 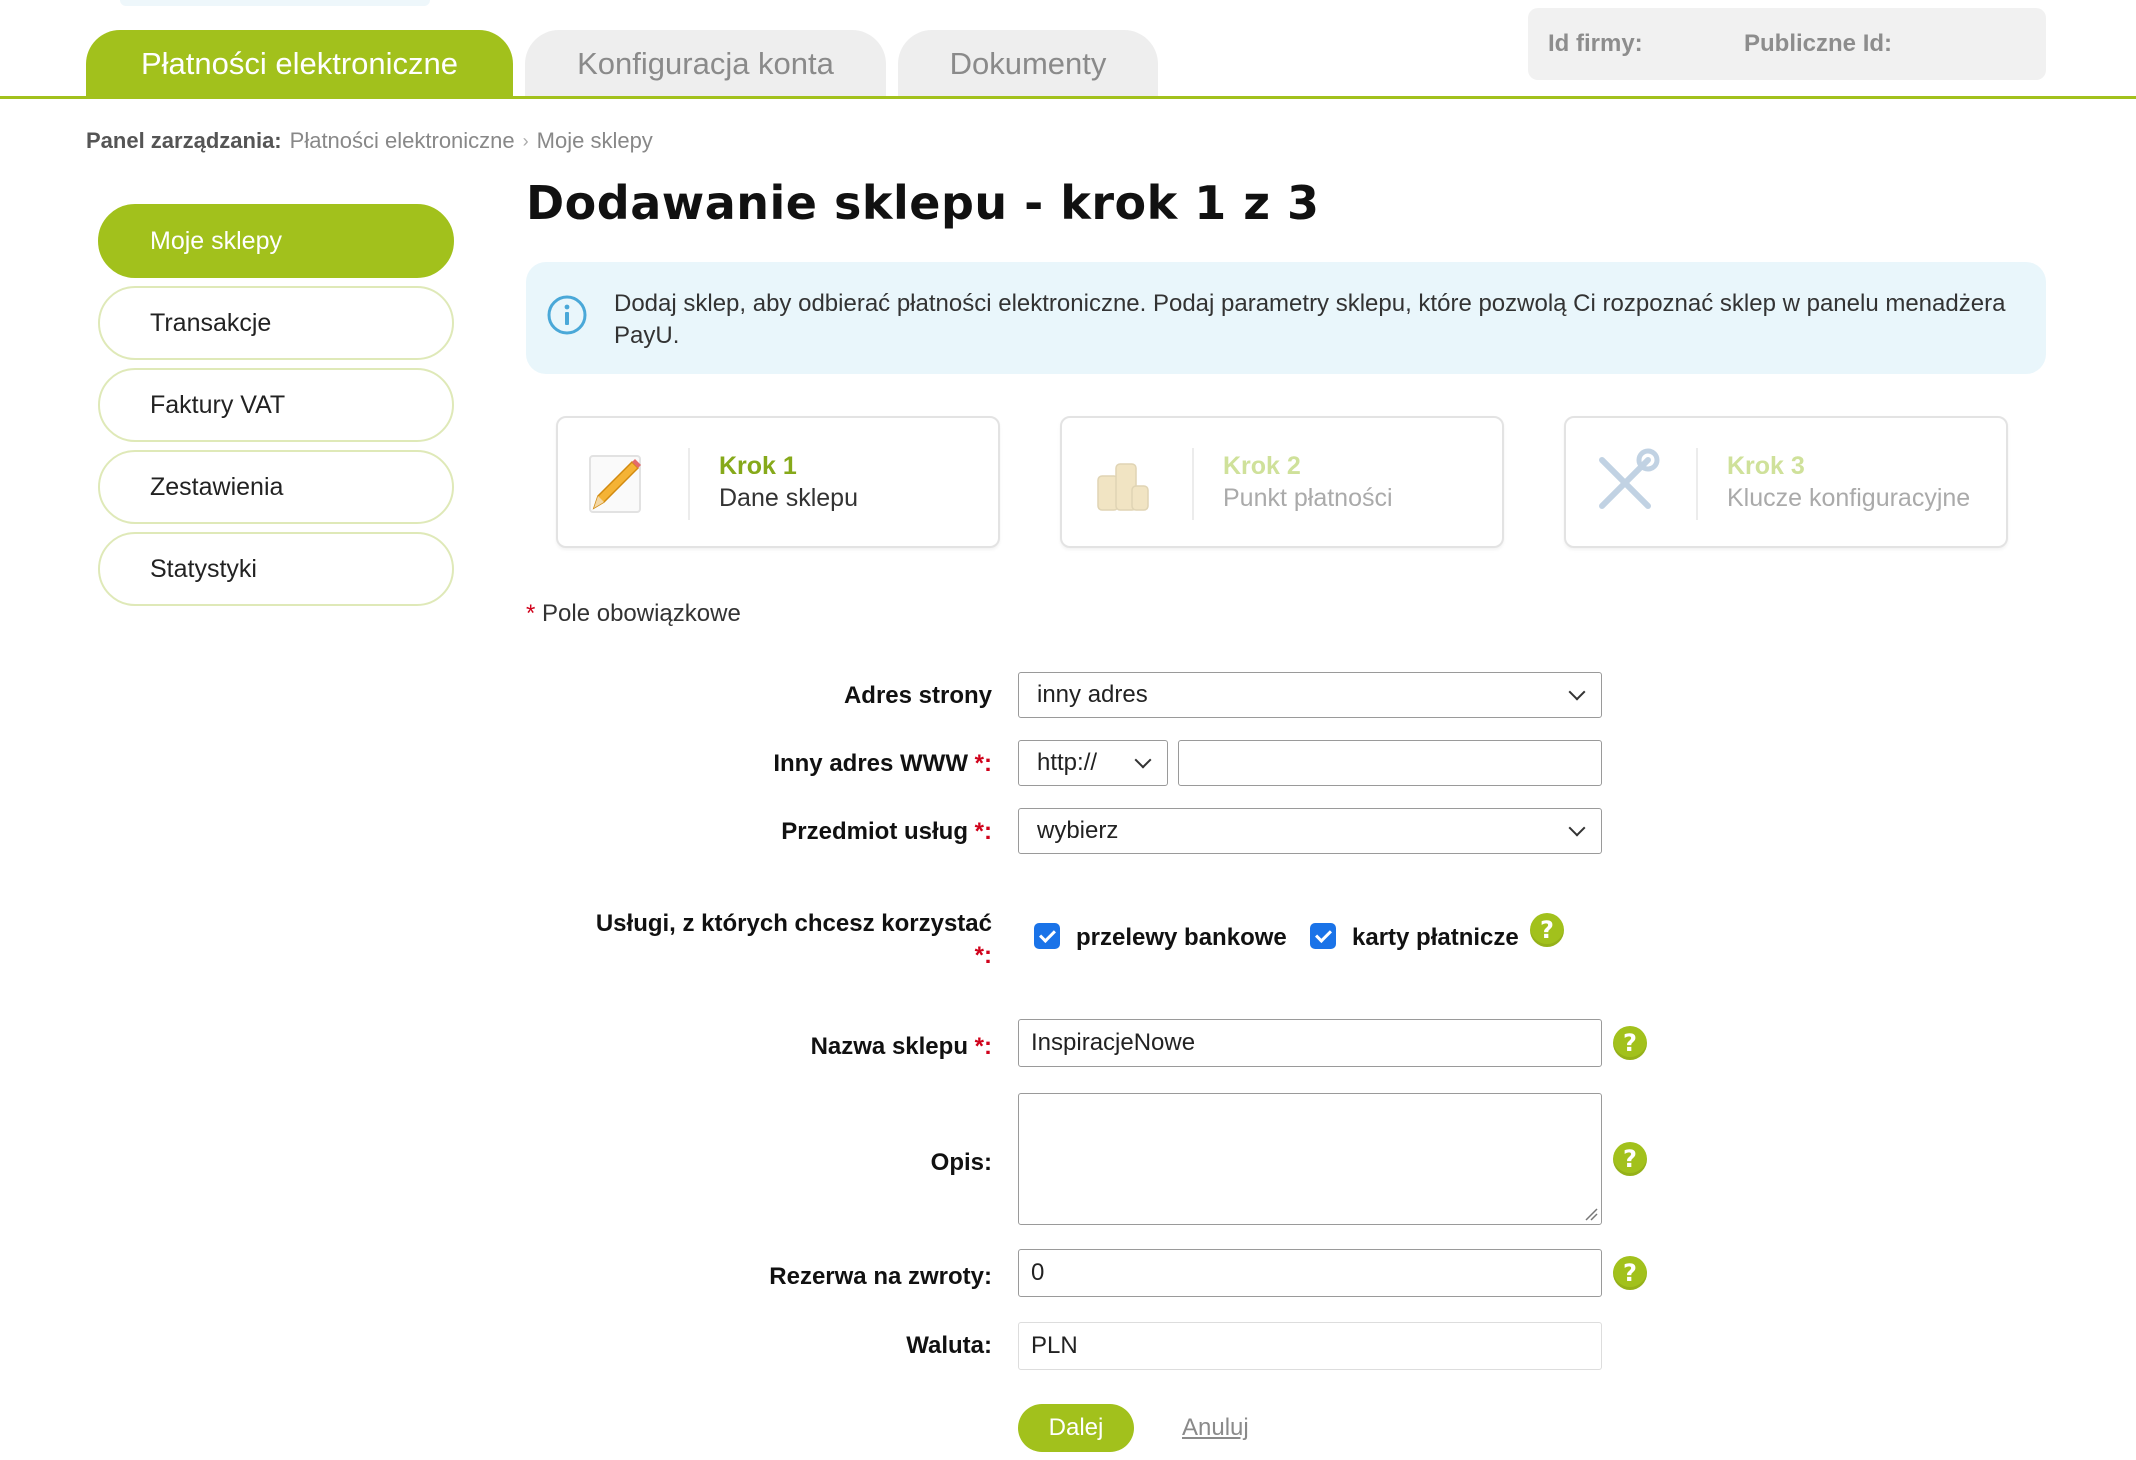 What do you see at coordinates (1282, 482) in the screenshot?
I see `step-2: Krok 2 Punkt płatności` at bounding box center [1282, 482].